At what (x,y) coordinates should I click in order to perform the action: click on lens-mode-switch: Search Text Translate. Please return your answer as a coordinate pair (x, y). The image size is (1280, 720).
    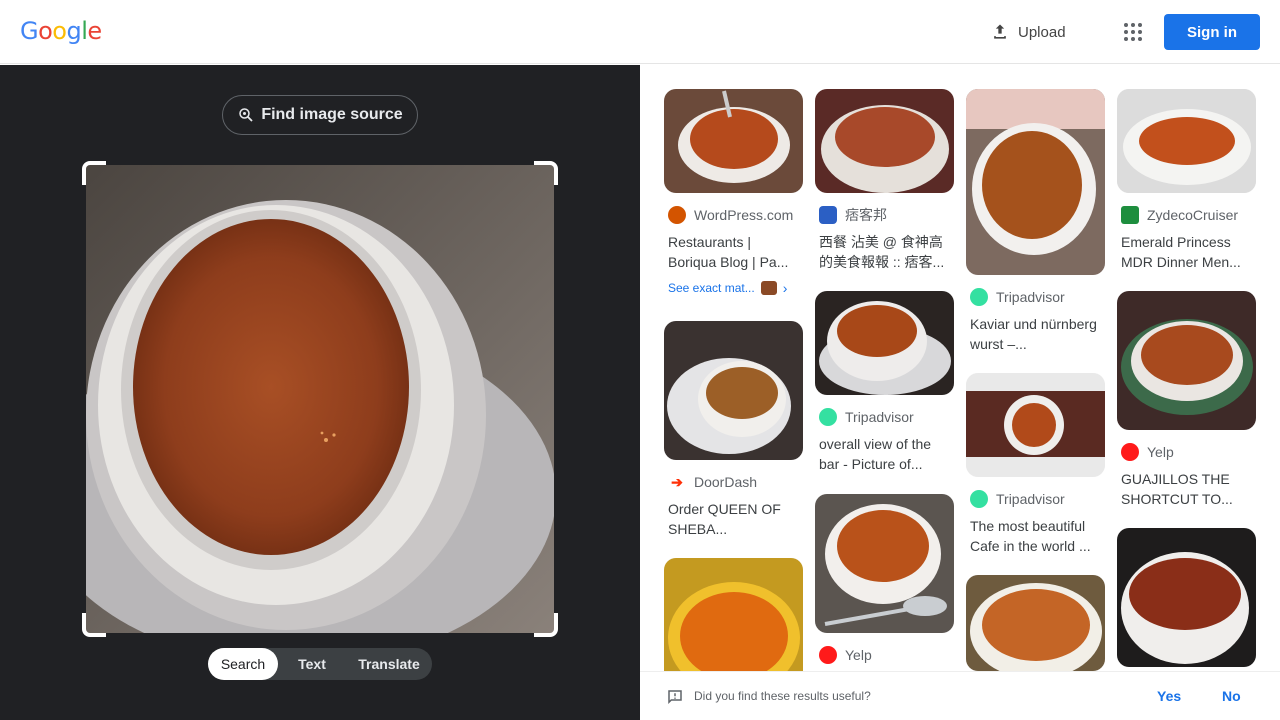
    Looking at the image, I should click on (320, 664).